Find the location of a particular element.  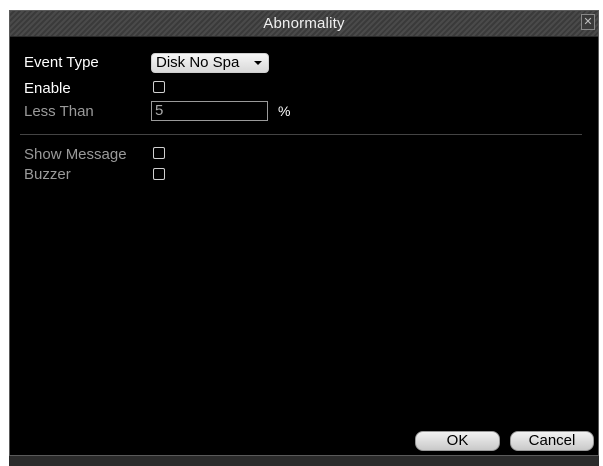

chevron-down-icon is located at coordinates (258, 63).